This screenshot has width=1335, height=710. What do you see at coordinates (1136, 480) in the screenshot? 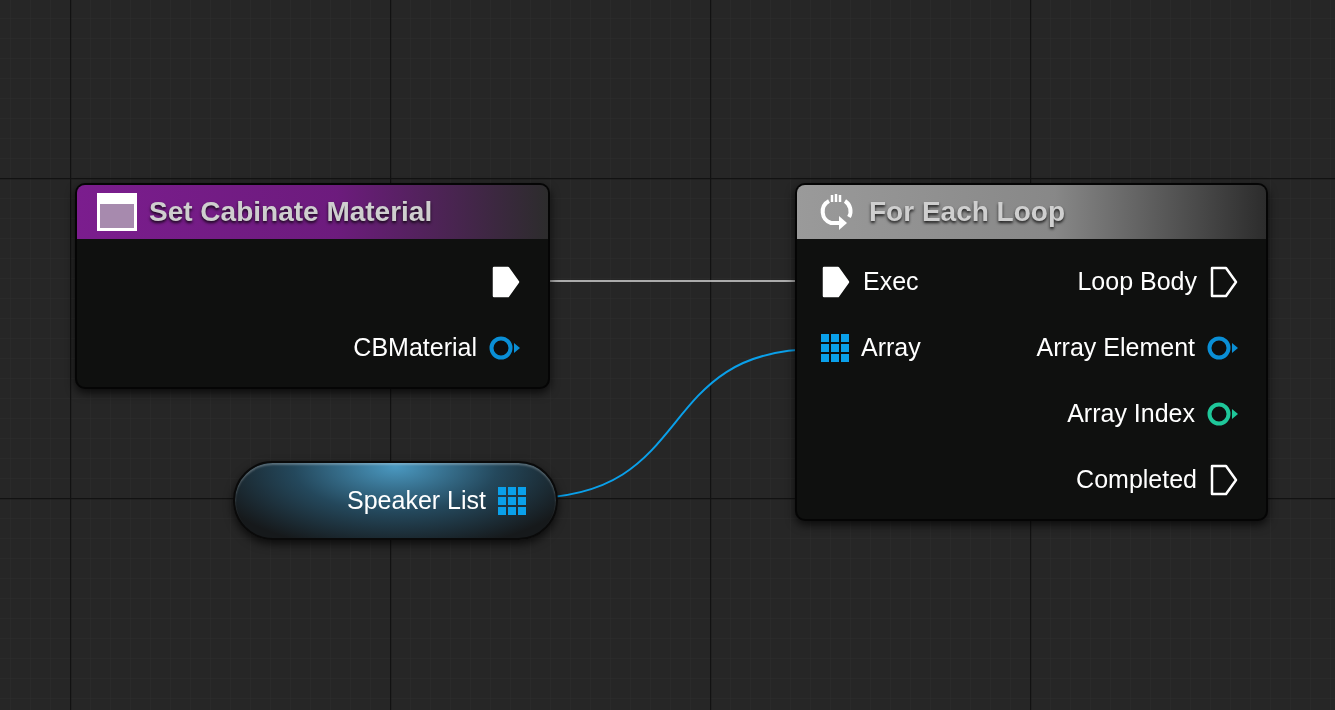
I see `pin-label: Completed` at bounding box center [1136, 480].